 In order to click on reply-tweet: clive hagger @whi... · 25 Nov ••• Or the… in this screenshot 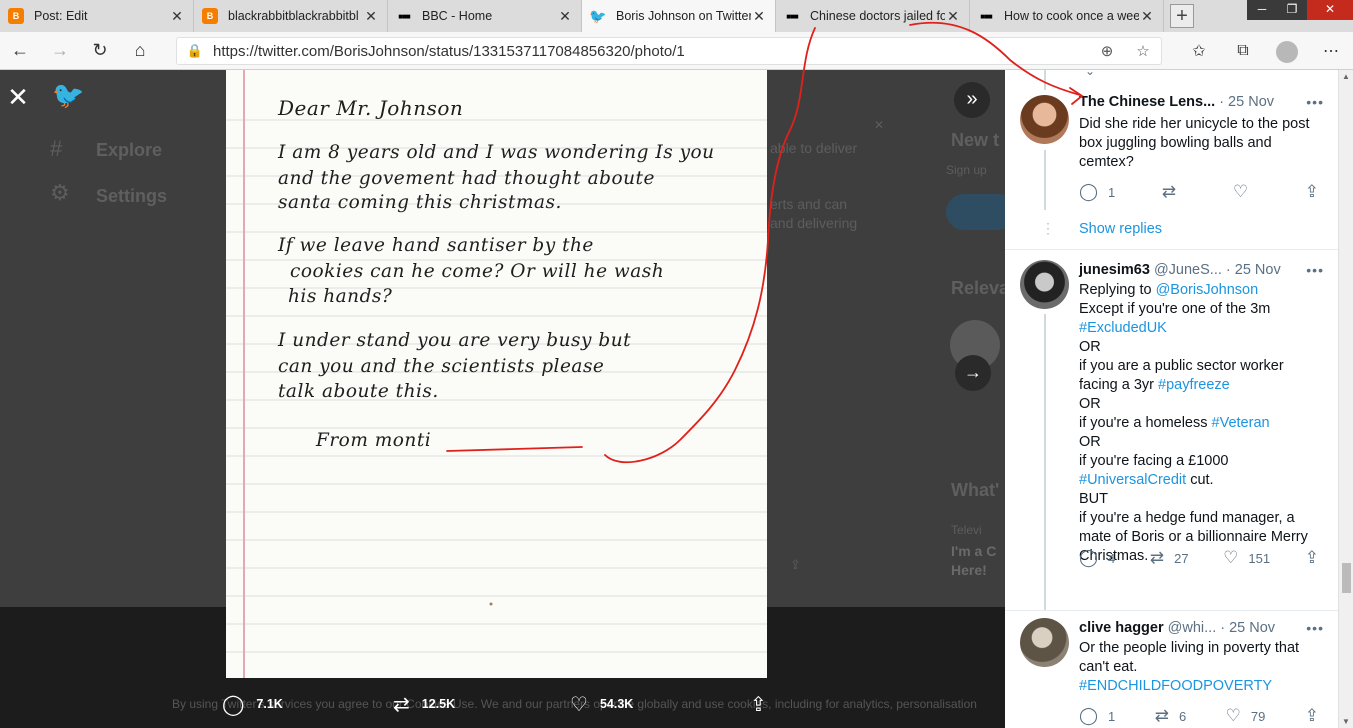, I will do `click(1171, 669)`.